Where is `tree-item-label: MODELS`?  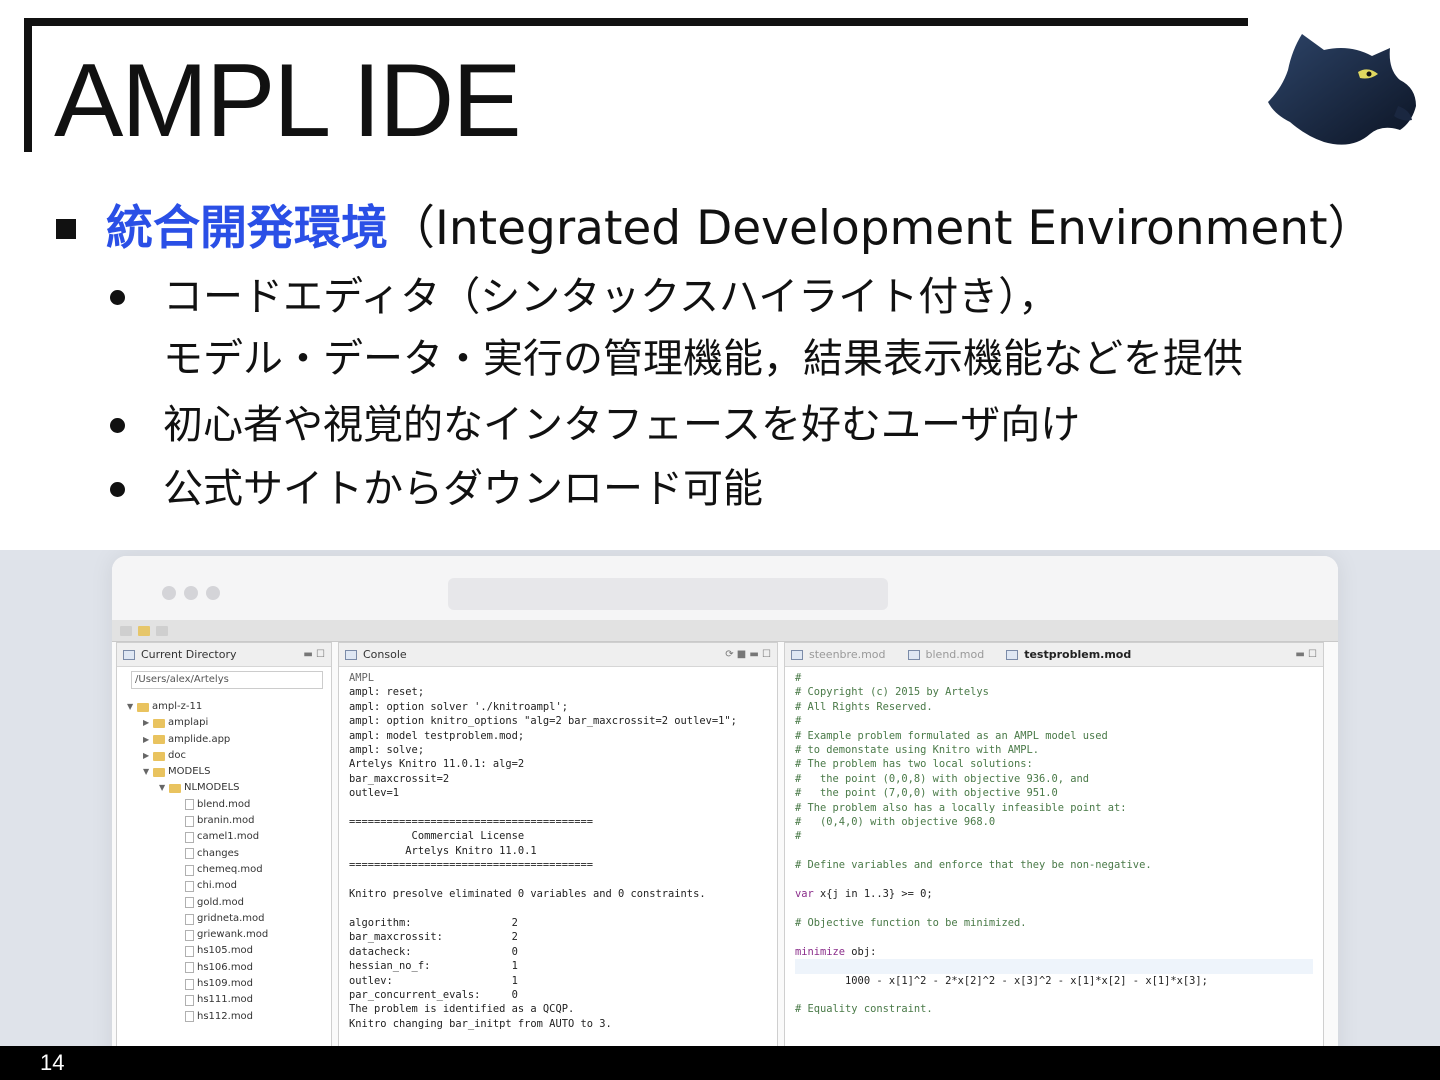 tree-item-label: MODELS is located at coordinates (189, 772).